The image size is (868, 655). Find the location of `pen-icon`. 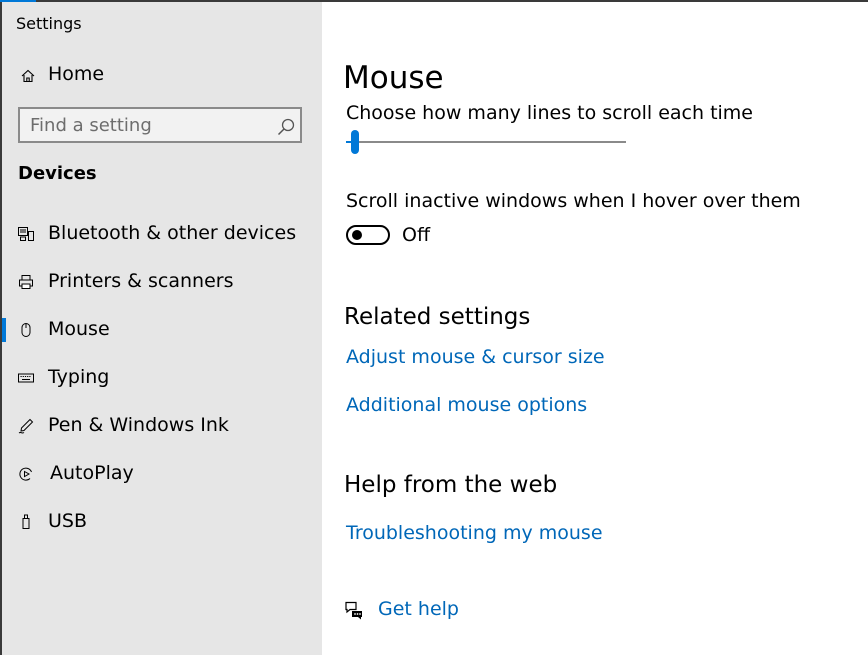

pen-icon is located at coordinates (26, 426).